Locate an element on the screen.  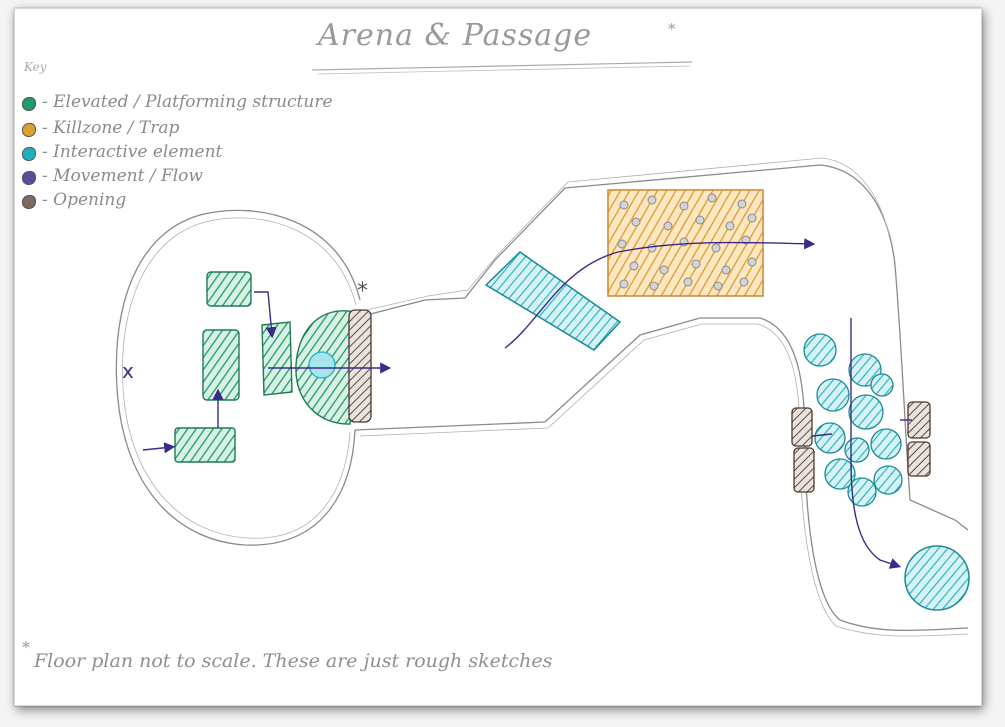
opening-arena-exit is located at coordinates (360, 366).